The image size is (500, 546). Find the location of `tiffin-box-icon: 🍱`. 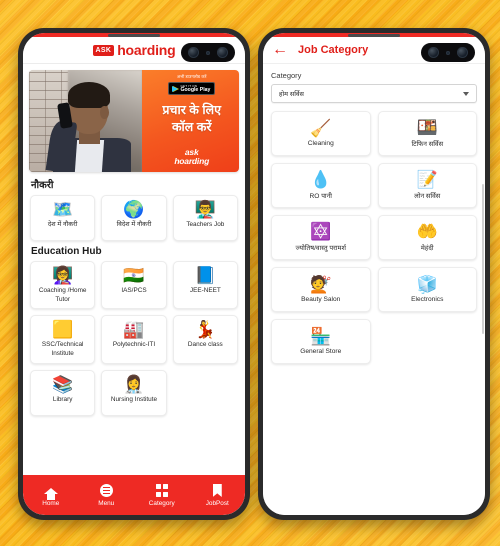

tiffin-box-icon: 🍱 is located at coordinates (427, 127).